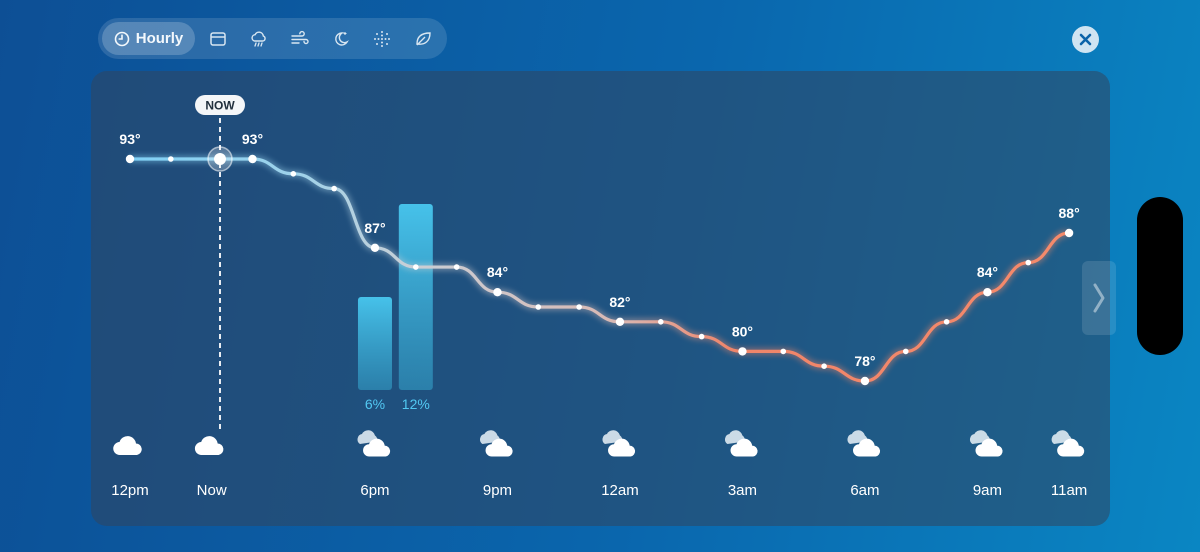 This screenshot has height=552, width=1200. Describe the element at coordinates (374, 490) in the screenshot. I see `hour-label: 6pm` at that location.